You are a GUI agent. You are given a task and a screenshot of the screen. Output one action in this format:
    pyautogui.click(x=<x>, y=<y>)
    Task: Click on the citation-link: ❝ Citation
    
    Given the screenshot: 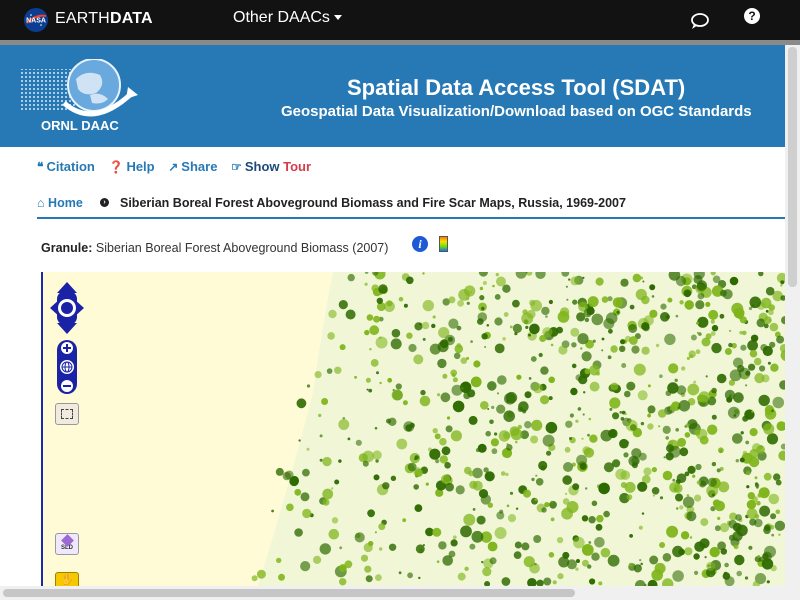 What is the action you would take?
    pyautogui.click(x=66, y=166)
    